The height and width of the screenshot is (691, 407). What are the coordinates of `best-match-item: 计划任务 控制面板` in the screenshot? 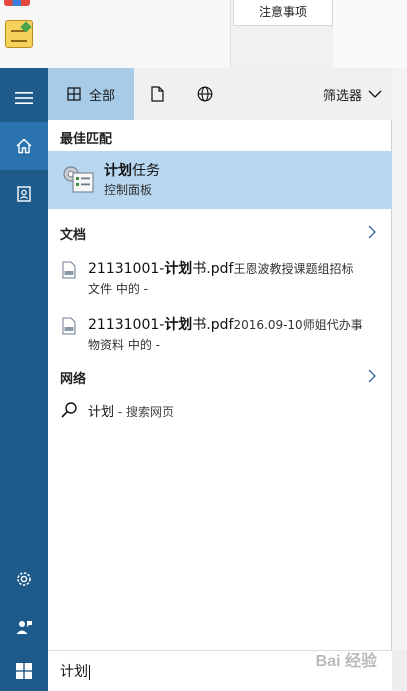 It's located at (220, 180).